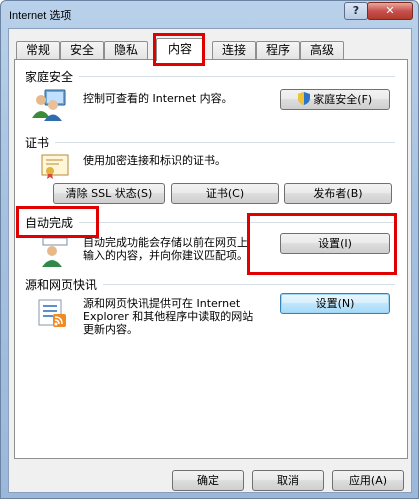 This screenshot has width=419, height=499. Describe the element at coordinates (109, 193) in the screenshot. I see `clear-ssl-state-button: 清除 SSL 状态(S)` at that location.